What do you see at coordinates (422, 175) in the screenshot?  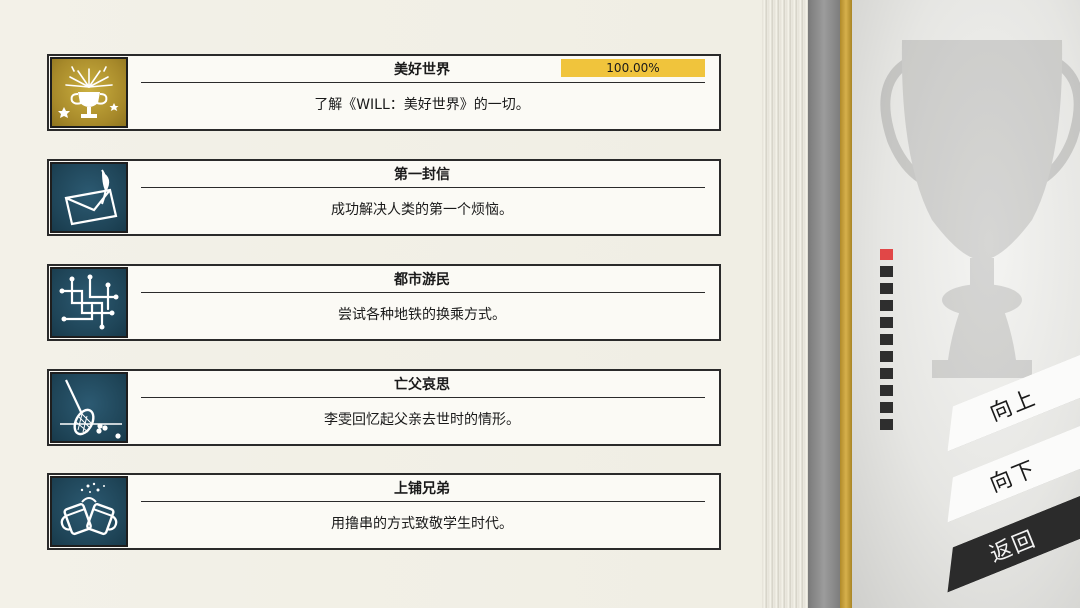 I see `achievement-title: 第一封信` at bounding box center [422, 175].